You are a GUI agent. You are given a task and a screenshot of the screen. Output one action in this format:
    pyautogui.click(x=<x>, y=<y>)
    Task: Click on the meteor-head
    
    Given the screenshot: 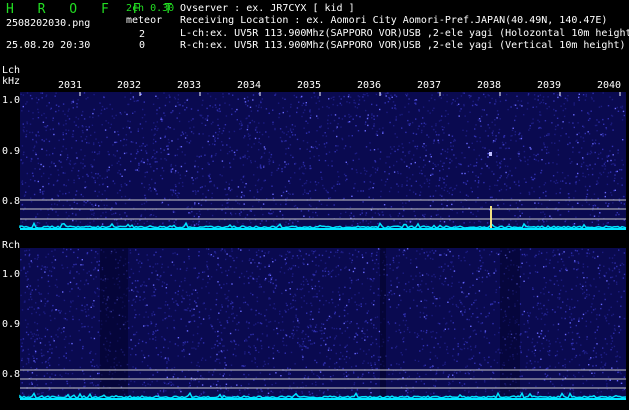 What is the action you would take?
    pyautogui.click(x=490, y=154)
    